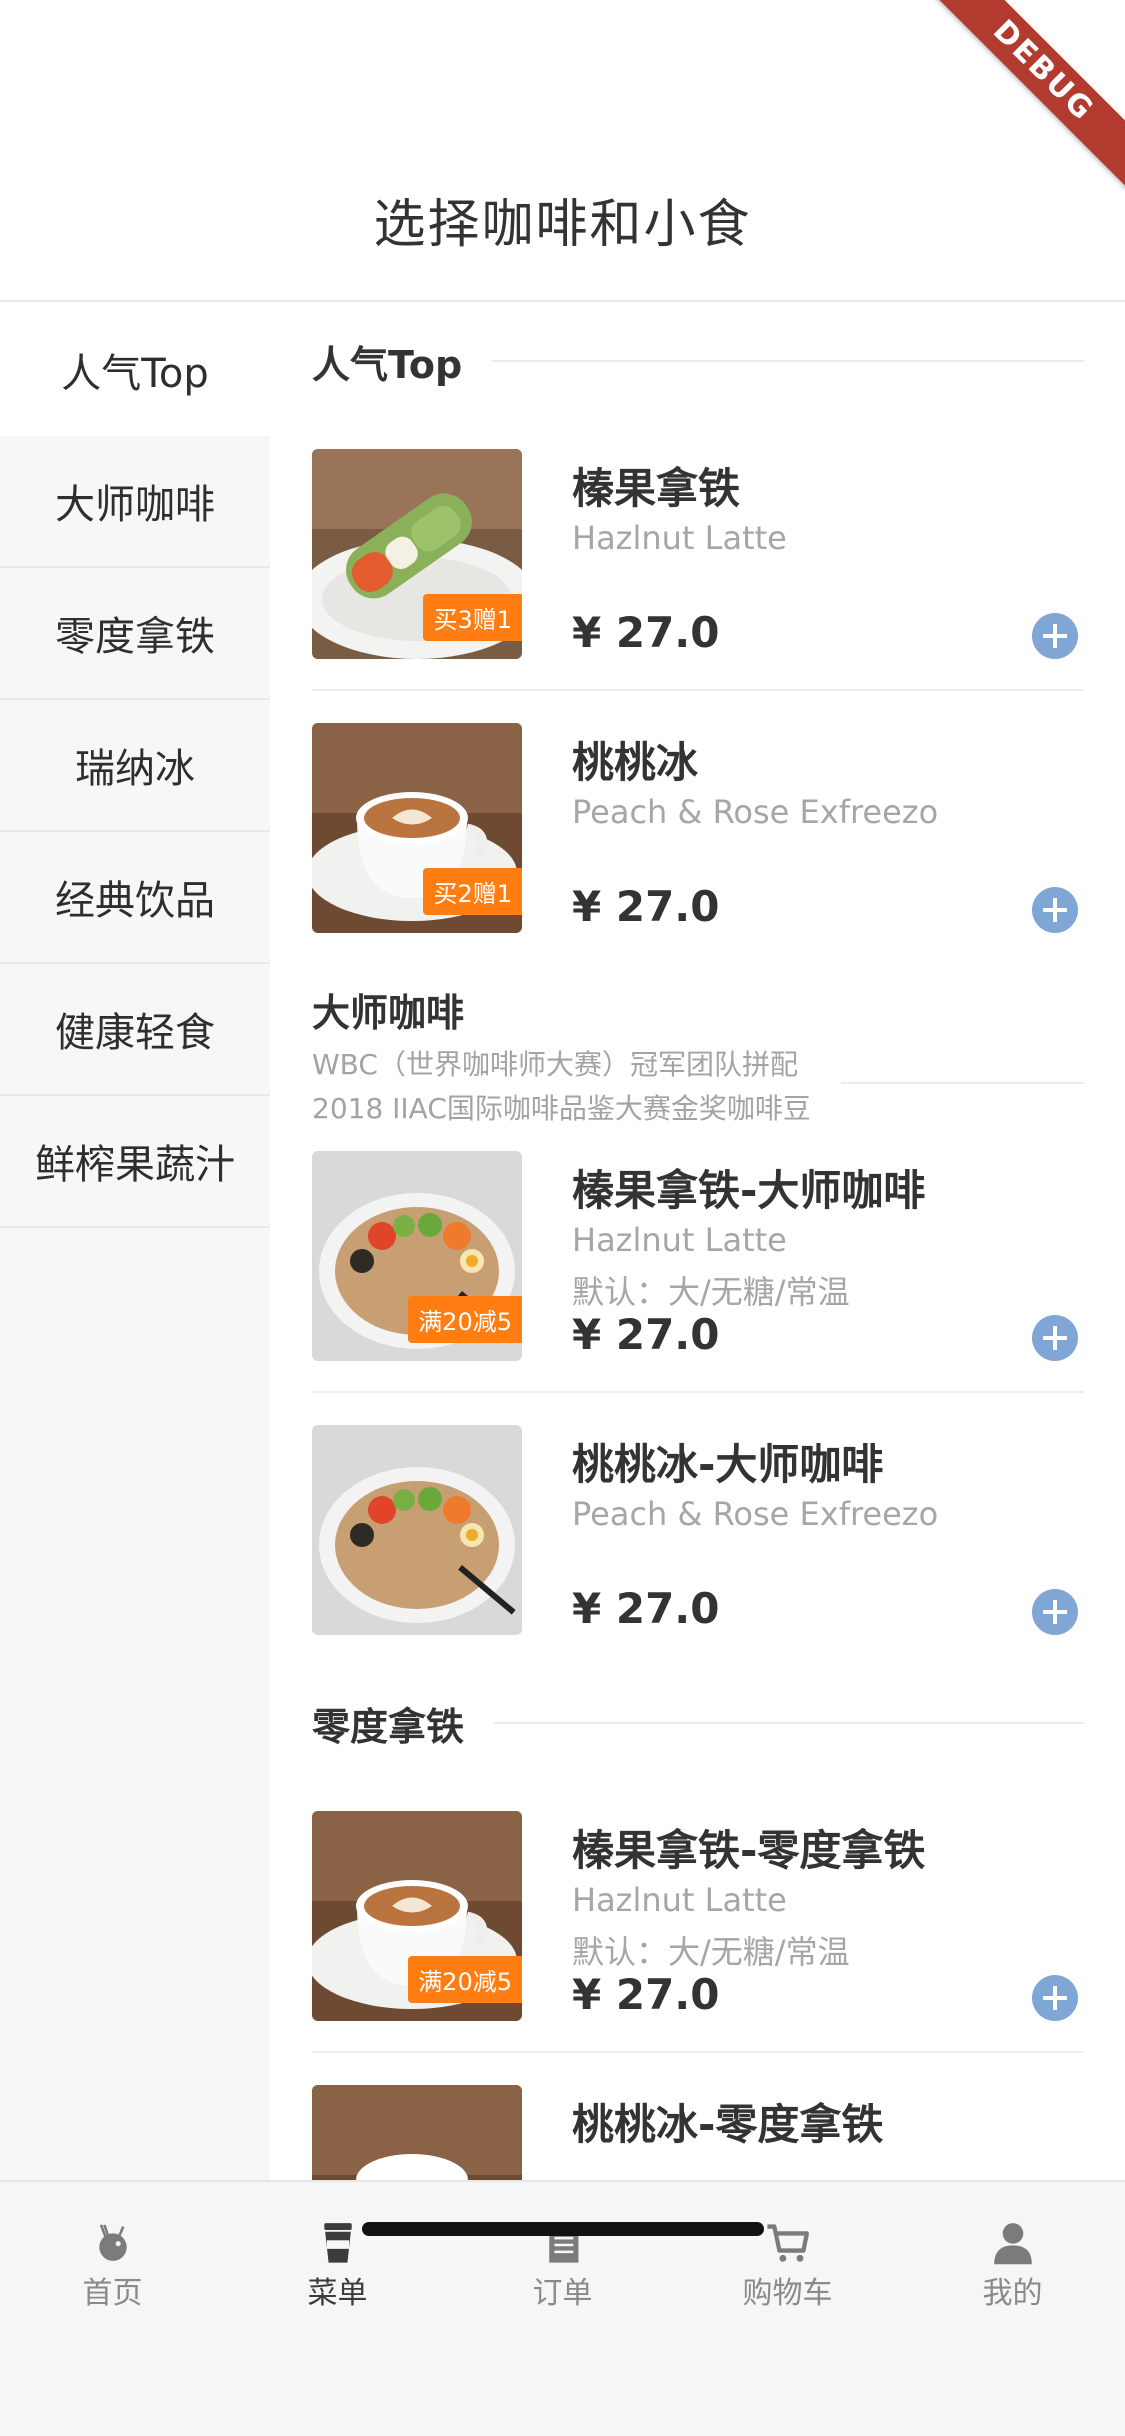 The width and height of the screenshot is (1125, 2436). I want to click on tab-label: 菜单, so click(337, 2293).